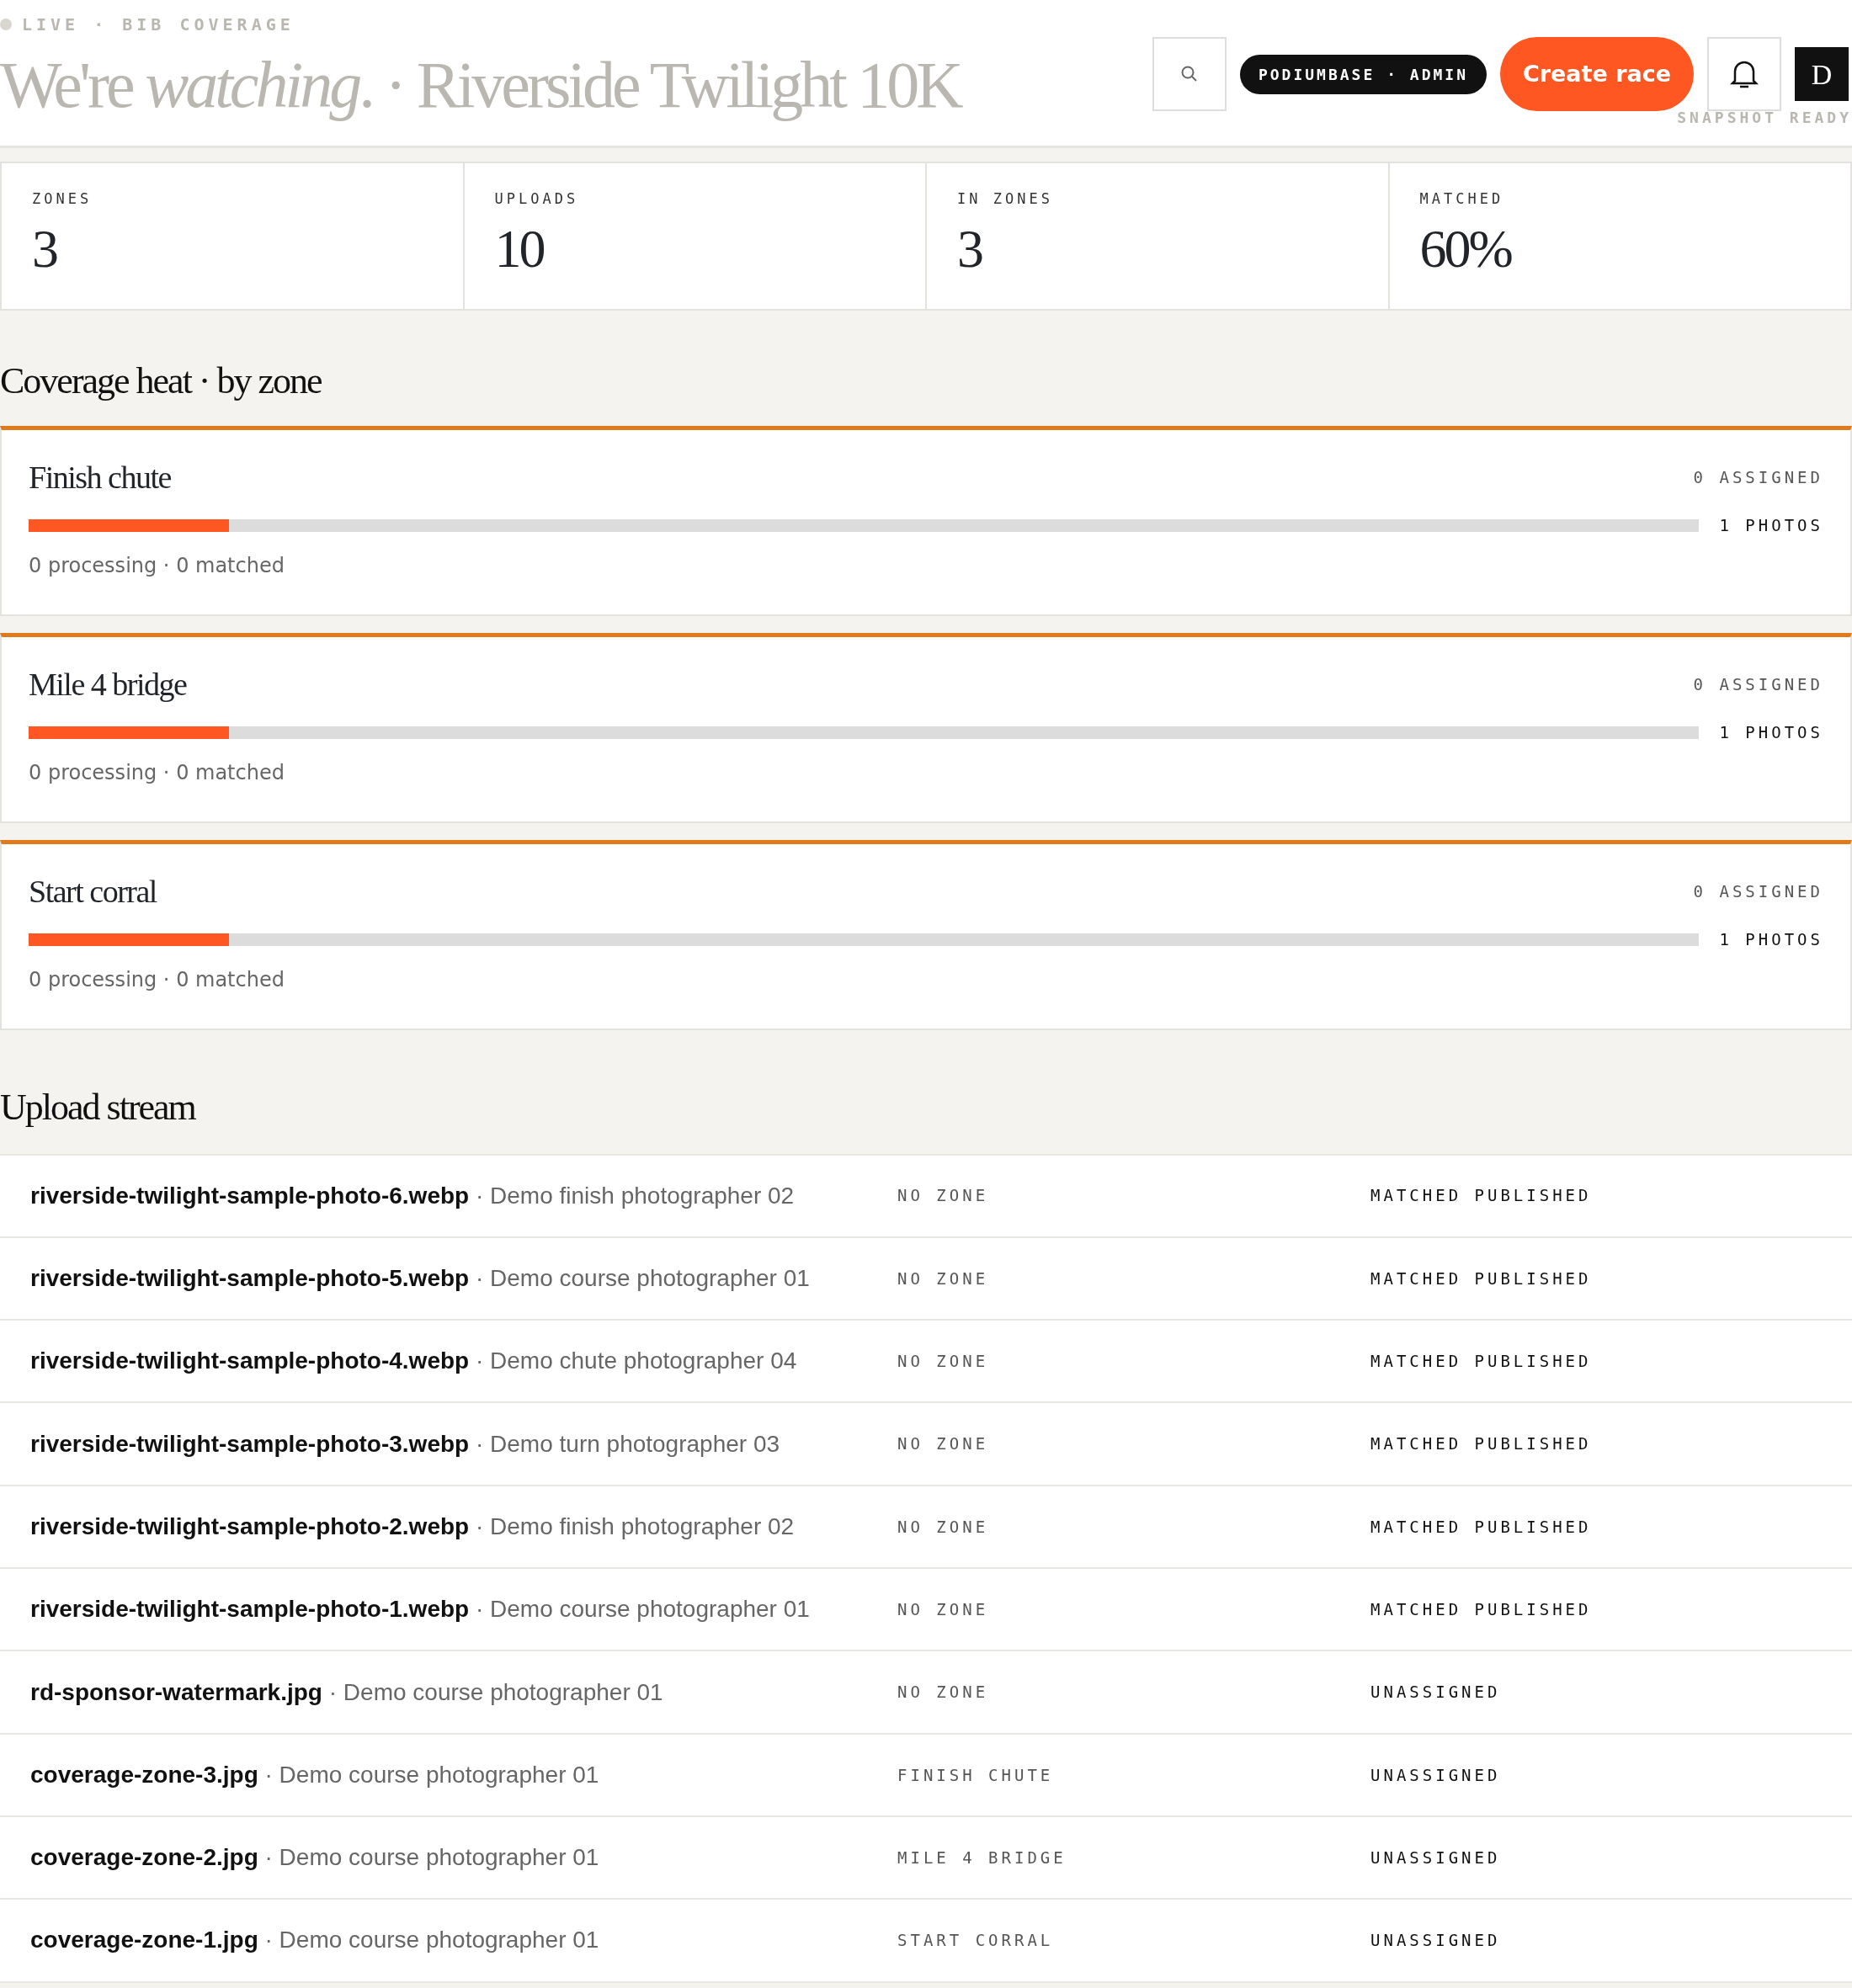 This screenshot has width=1852, height=1988. Describe the element at coordinates (1466, 248) in the screenshot. I see `stat-value: 60%` at that location.